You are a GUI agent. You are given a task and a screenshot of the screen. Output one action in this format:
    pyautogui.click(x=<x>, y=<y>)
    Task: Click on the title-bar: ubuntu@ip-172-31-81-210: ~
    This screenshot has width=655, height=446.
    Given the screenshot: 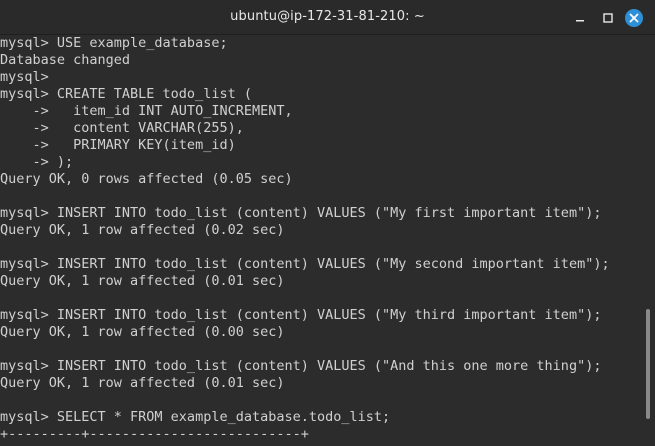 What is the action you would take?
    pyautogui.click(x=327, y=17)
    